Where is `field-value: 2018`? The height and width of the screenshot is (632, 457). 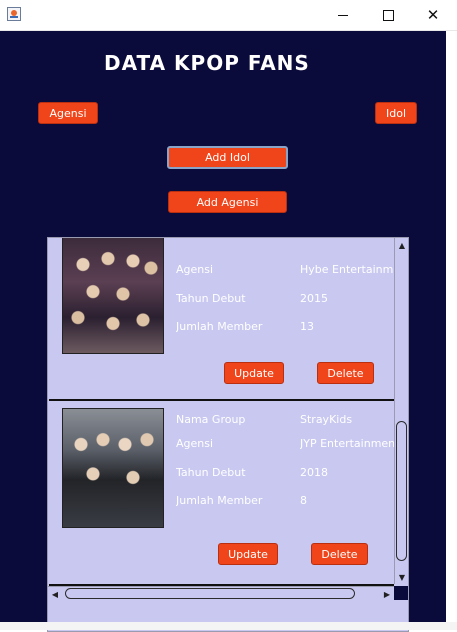 field-value: 2018 is located at coordinates (314, 472).